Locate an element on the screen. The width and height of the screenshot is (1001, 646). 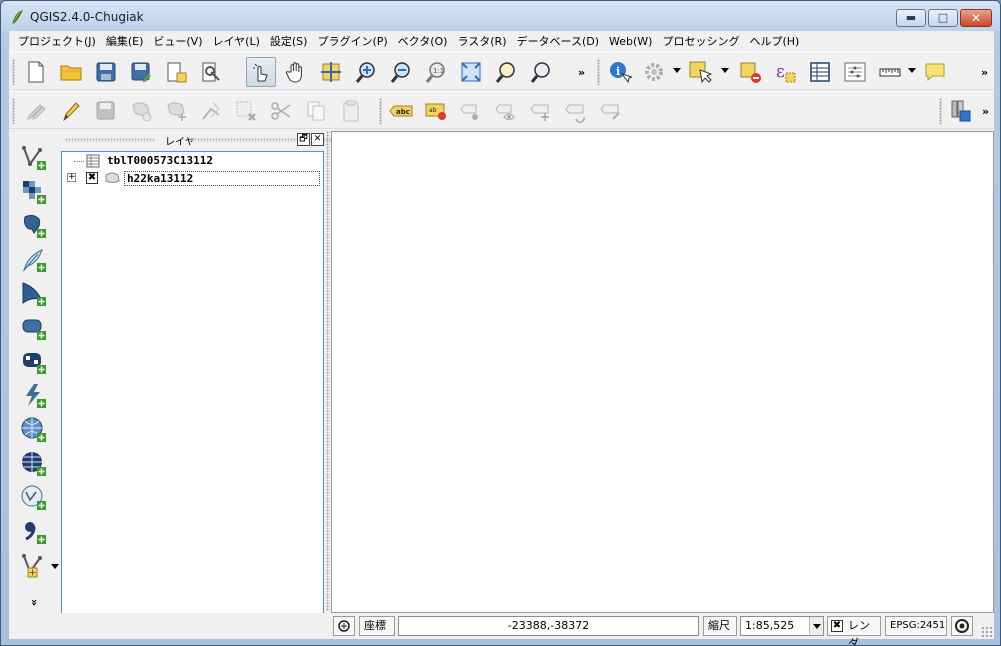
toolbar-overflow-chevron-right: » is located at coordinates (984, 72).